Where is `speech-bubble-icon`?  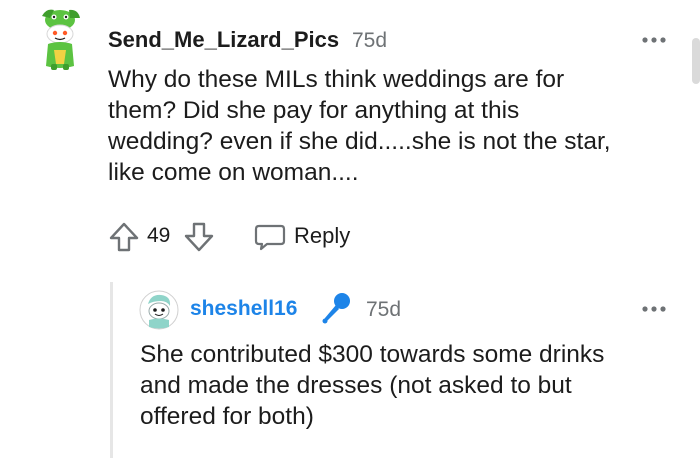 speech-bubble-icon is located at coordinates (270, 237).